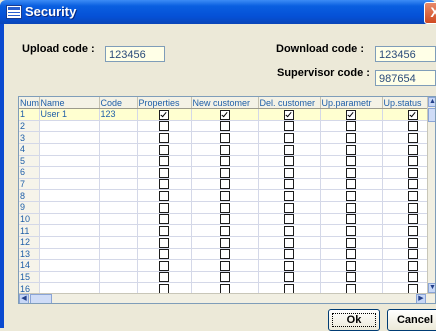 This screenshot has height=331, width=436. I want to click on upload-code-input: 123456, so click(135, 54).